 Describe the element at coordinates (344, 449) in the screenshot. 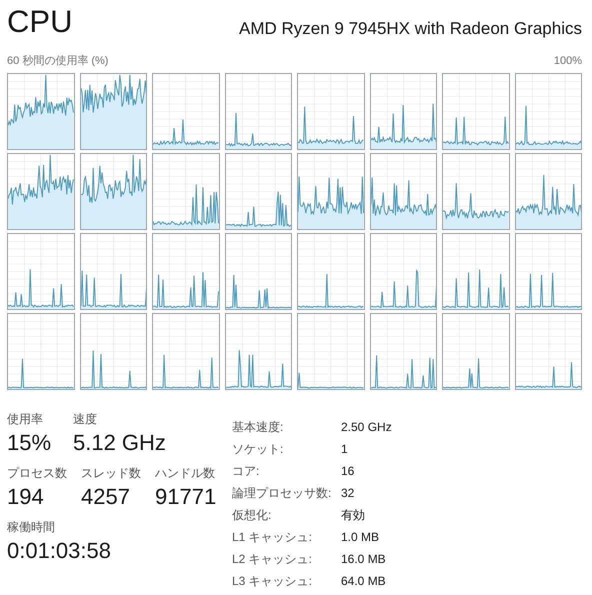

I see `detail-value: 1` at that location.